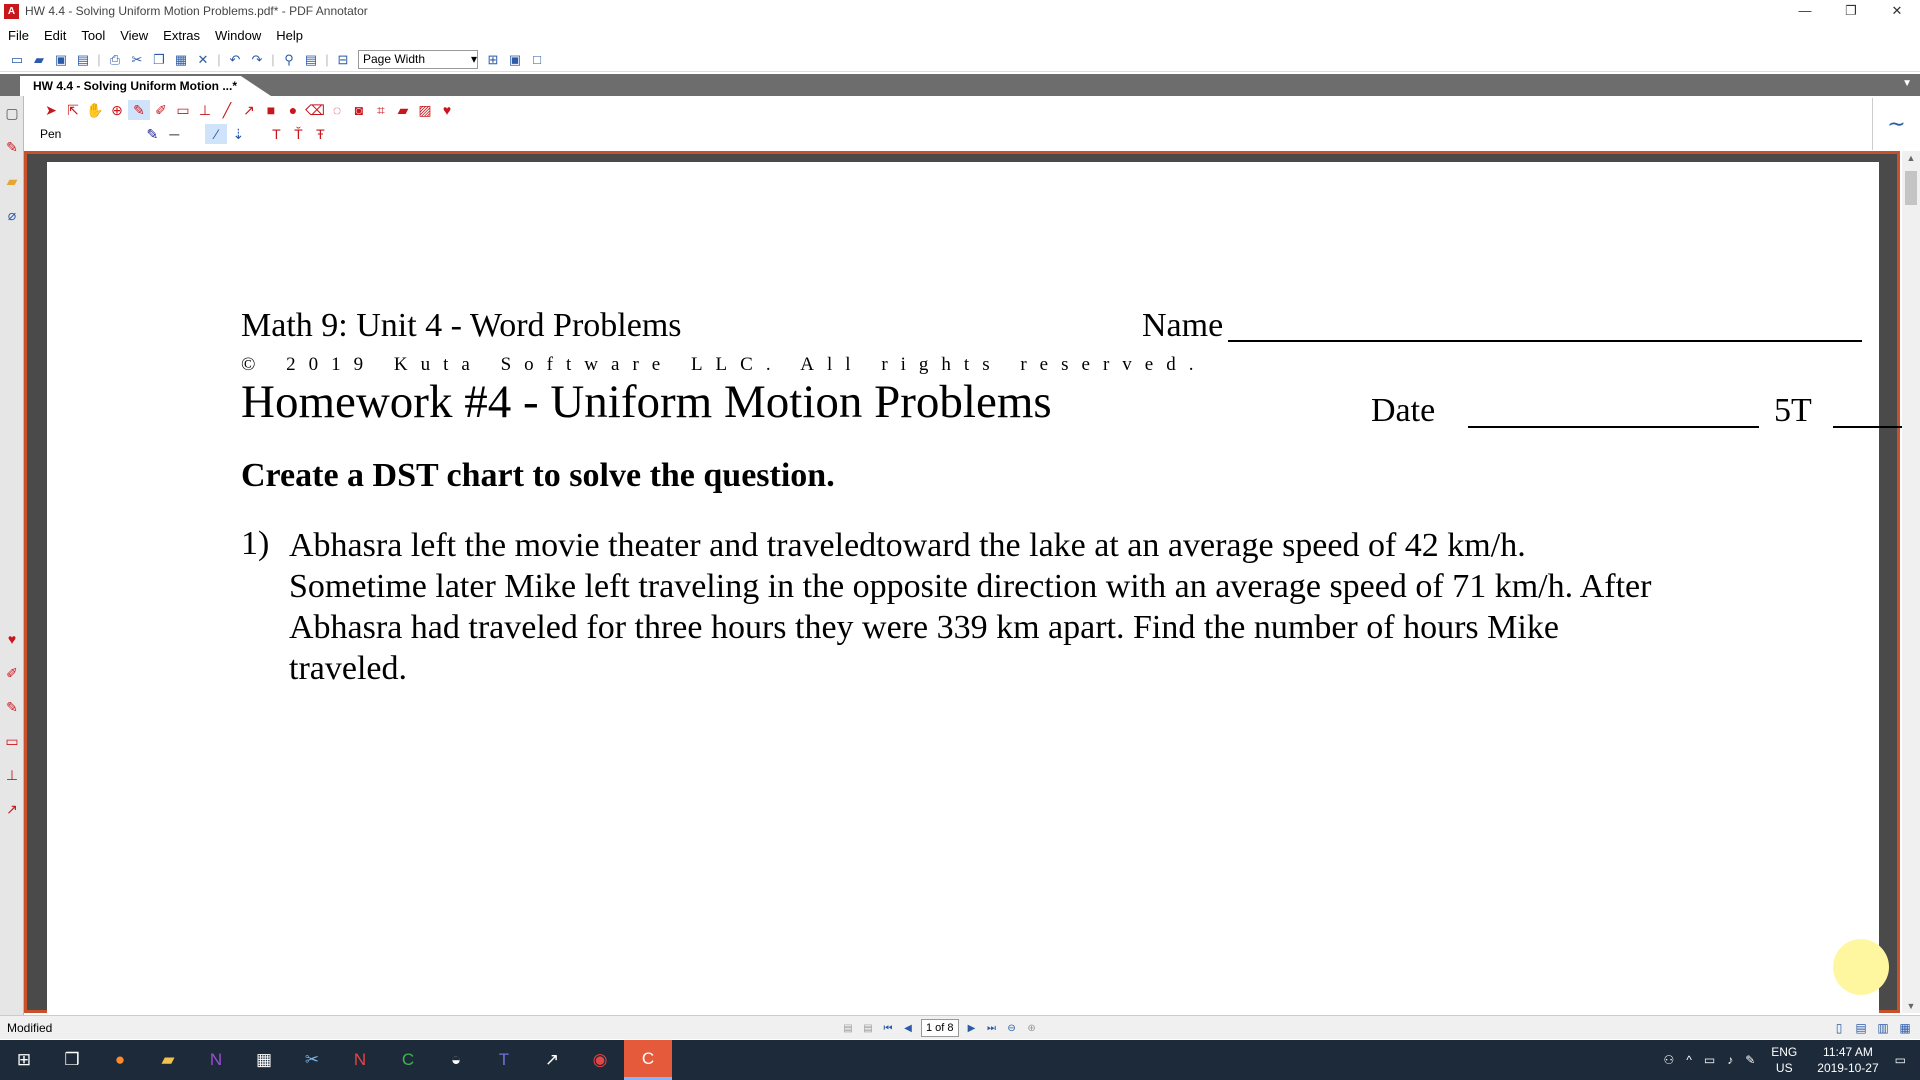  Describe the element at coordinates (289, 60) in the screenshot. I see `find-icon: ⚲` at that location.